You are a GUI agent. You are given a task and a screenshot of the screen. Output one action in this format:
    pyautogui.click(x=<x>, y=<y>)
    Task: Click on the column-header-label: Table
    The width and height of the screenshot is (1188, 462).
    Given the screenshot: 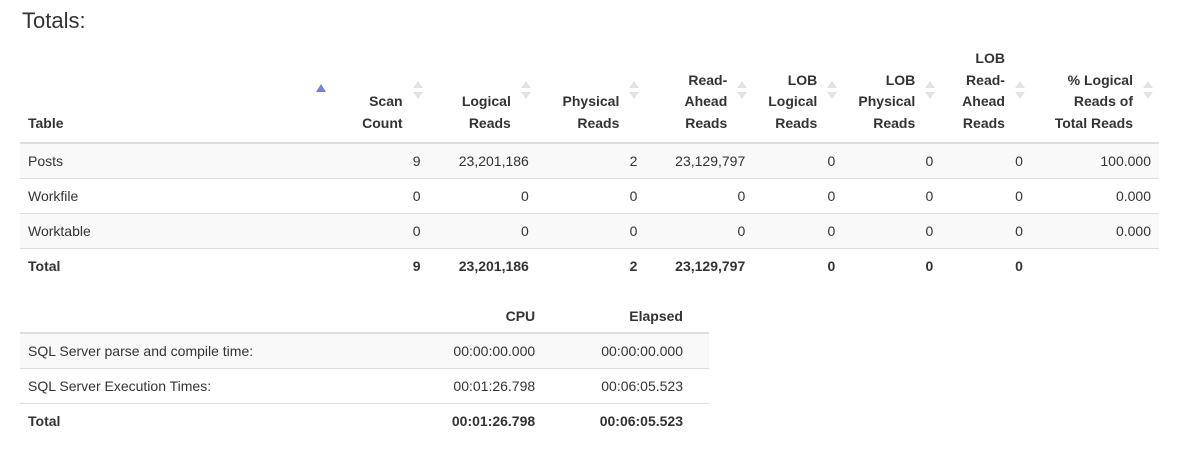 What is the action you would take?
    pyautogui.click(x=46, y=122)
    